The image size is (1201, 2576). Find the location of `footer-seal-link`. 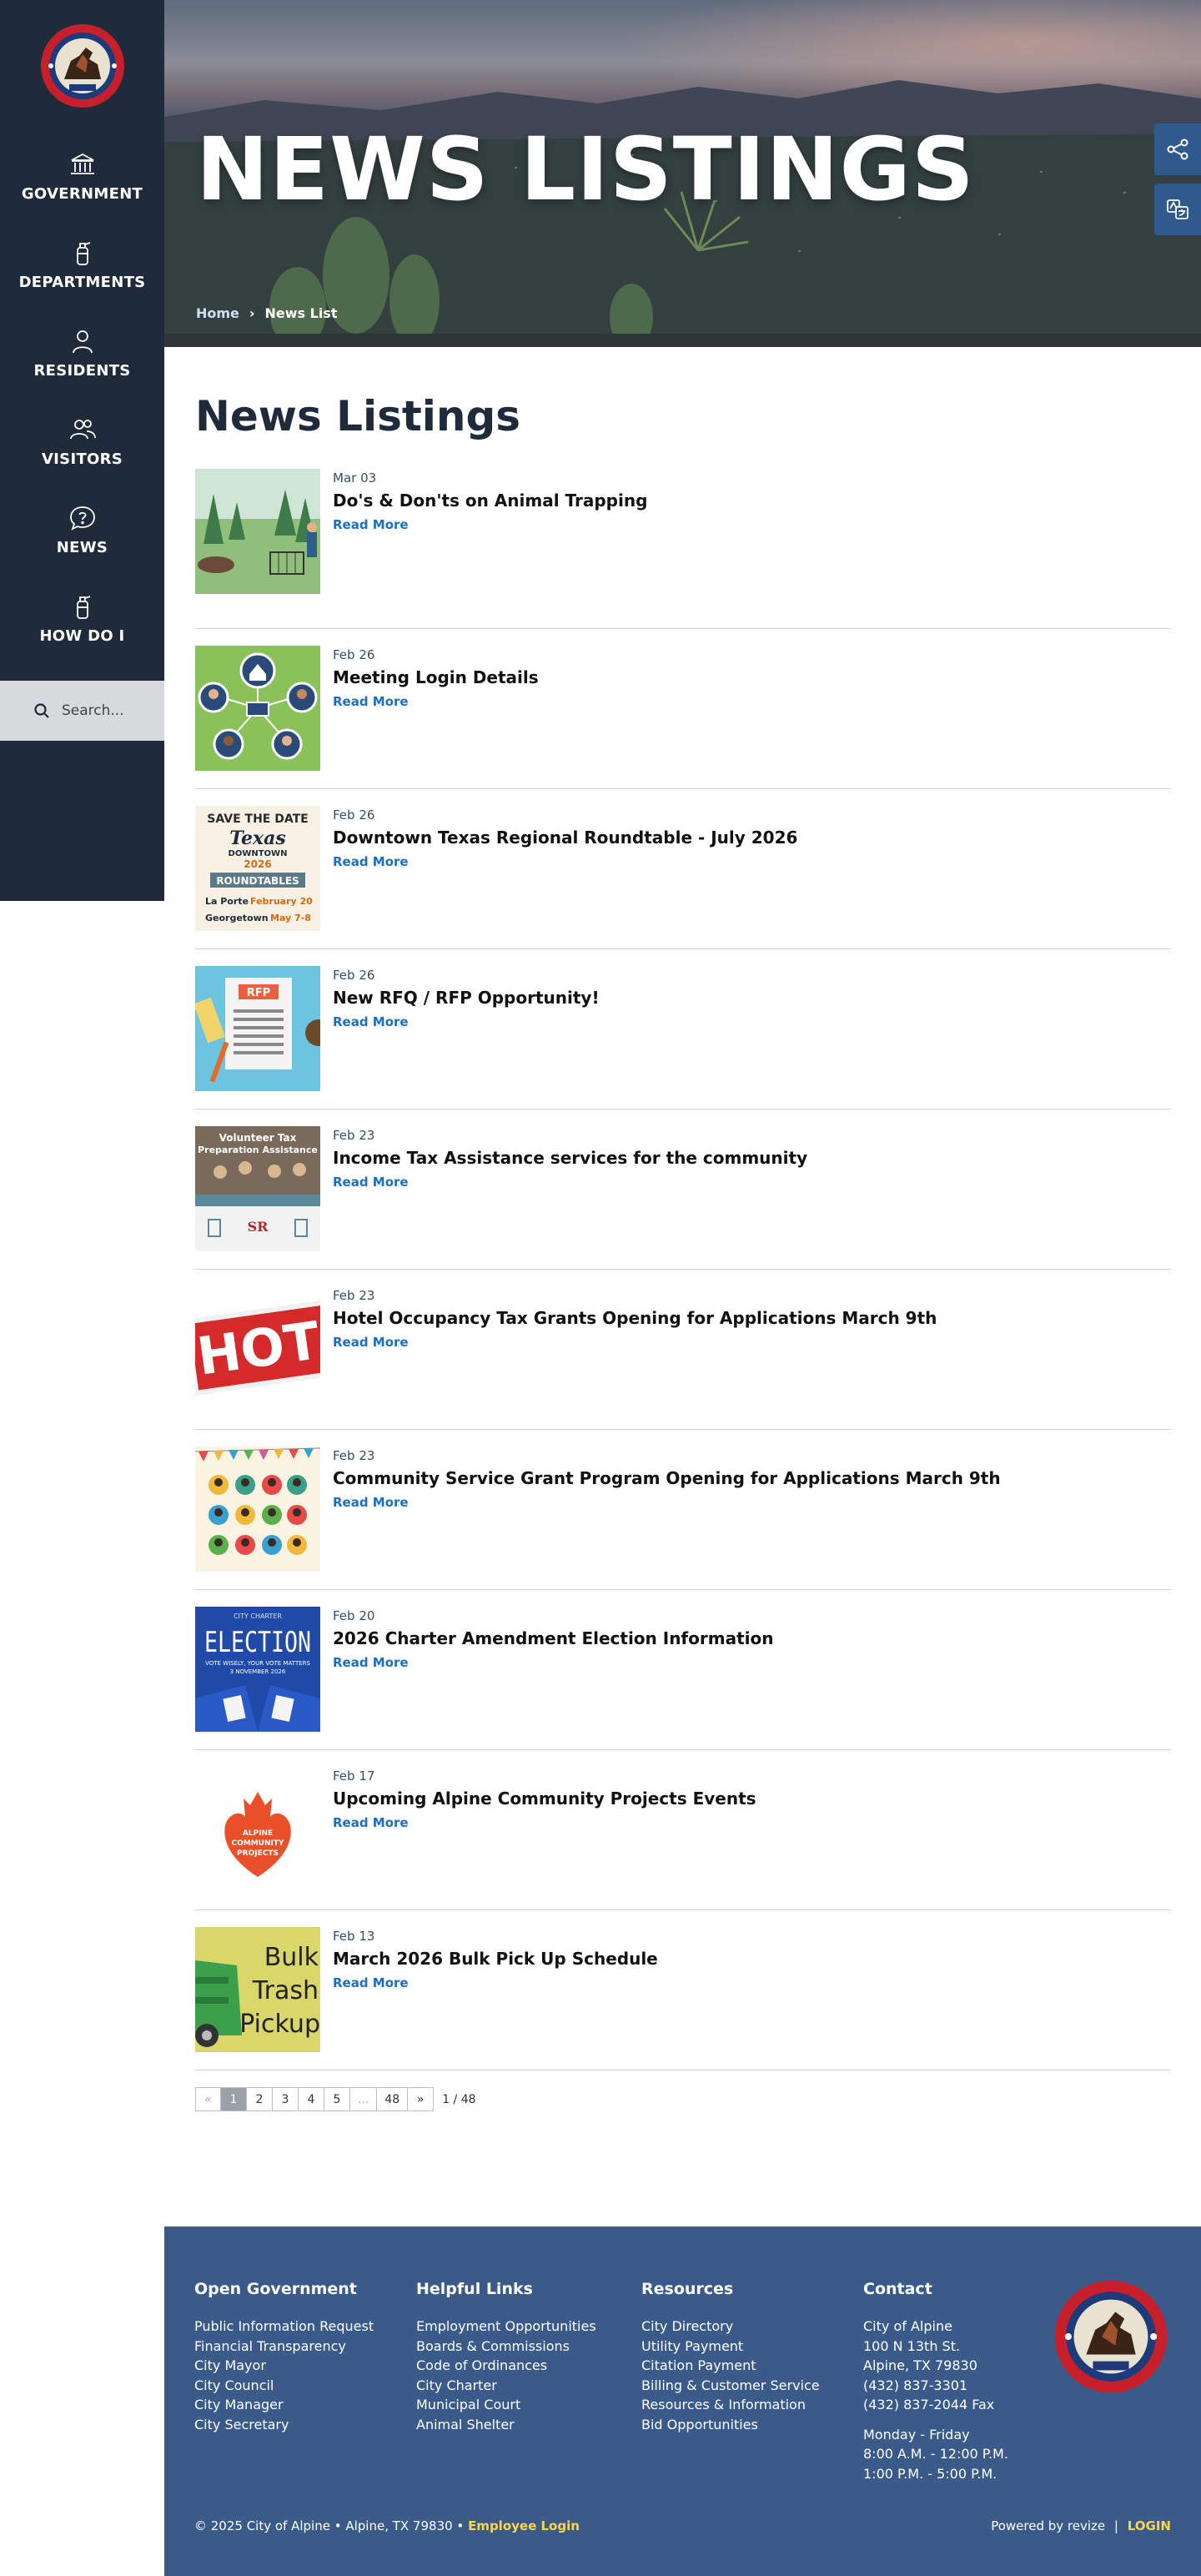

footer-seal-link is located at coordinates (1111, 2338).